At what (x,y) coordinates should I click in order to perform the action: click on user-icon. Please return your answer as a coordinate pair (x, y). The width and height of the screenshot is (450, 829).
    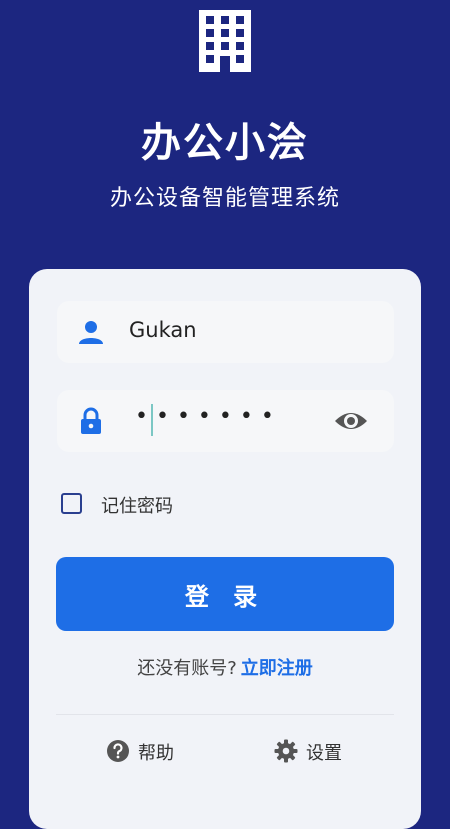
    Looking at the image, I should click on (91, 332).